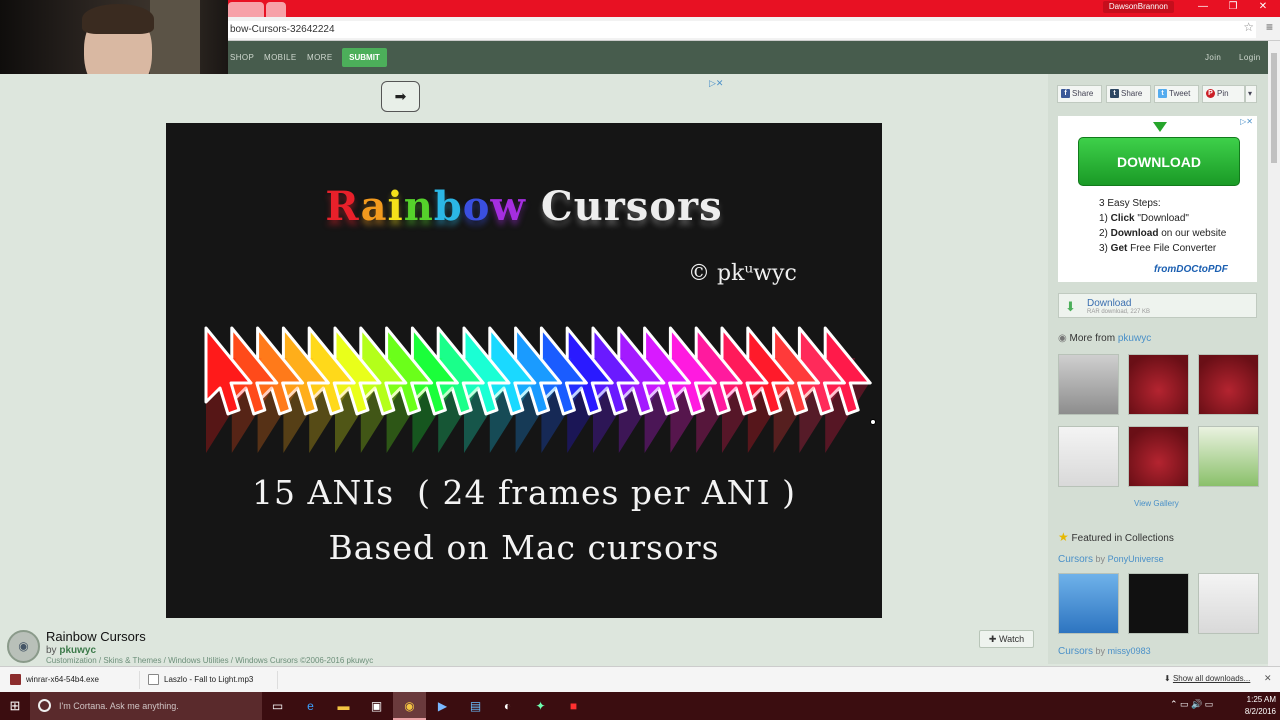 This screenshot has height=720, width=1280. I want to click on maximize-button: ❐, so click(1233, 6).